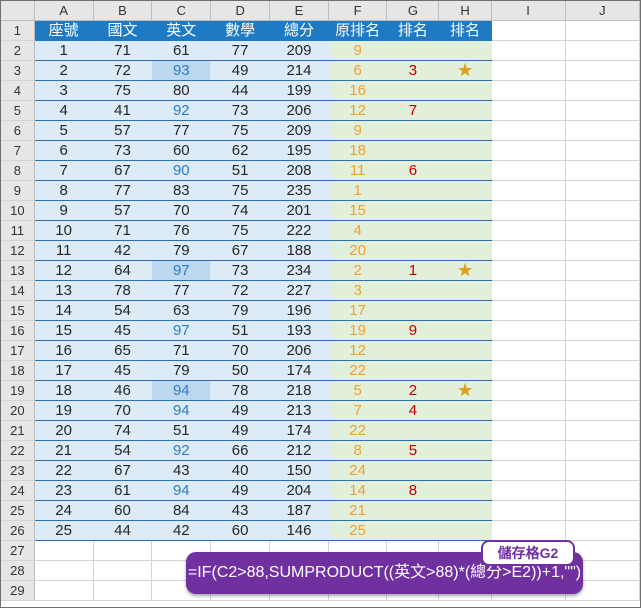 The height and width of the screenshot is (608, 641). I want to click on row-header: 14, so click(18, 290).